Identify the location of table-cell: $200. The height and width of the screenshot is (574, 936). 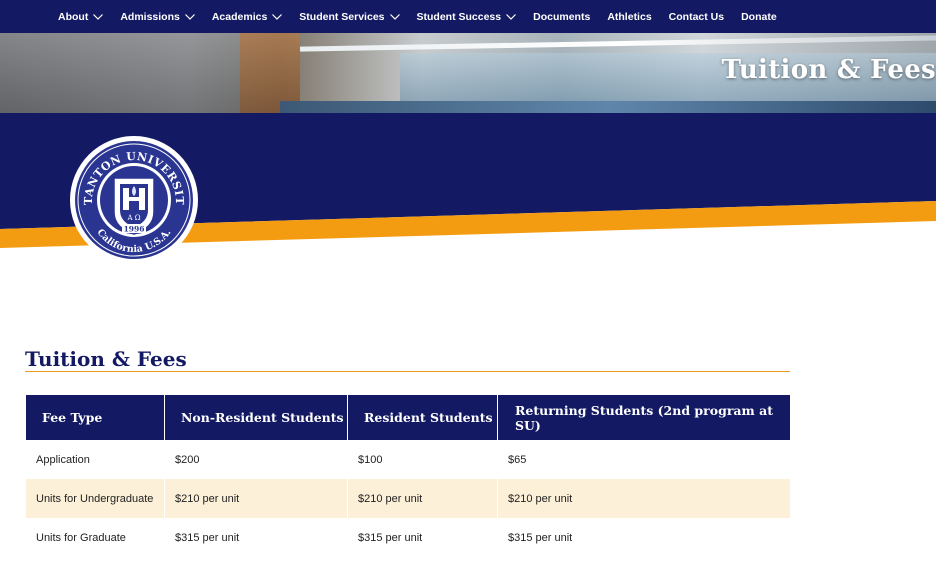
(256, 459).